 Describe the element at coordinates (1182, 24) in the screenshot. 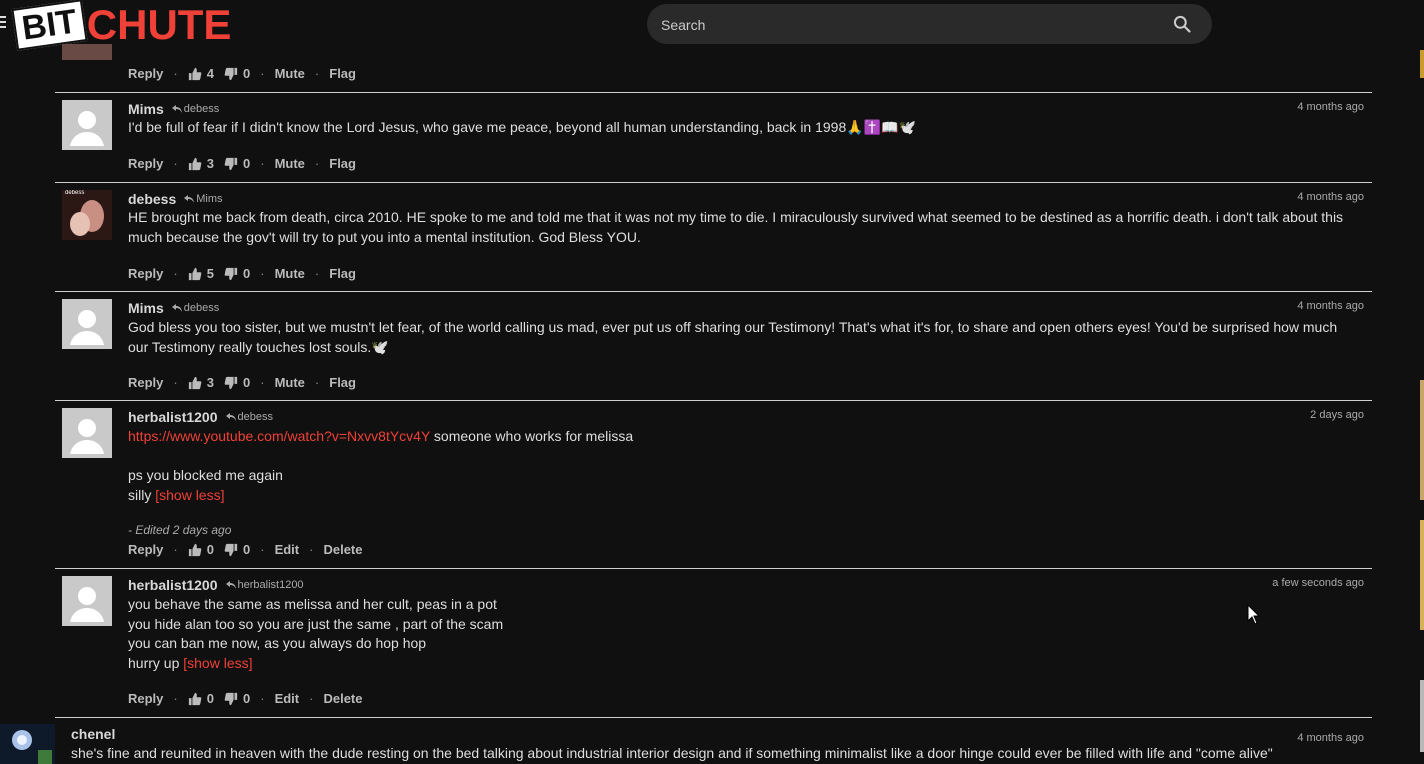

I see `search-icon` at that location.